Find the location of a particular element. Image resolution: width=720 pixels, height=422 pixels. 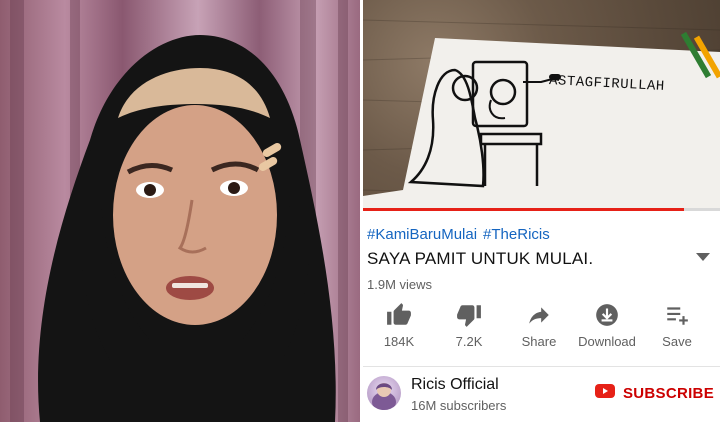

subscribe-label: SUBSCRIBE is located at coordinates (668, 393).